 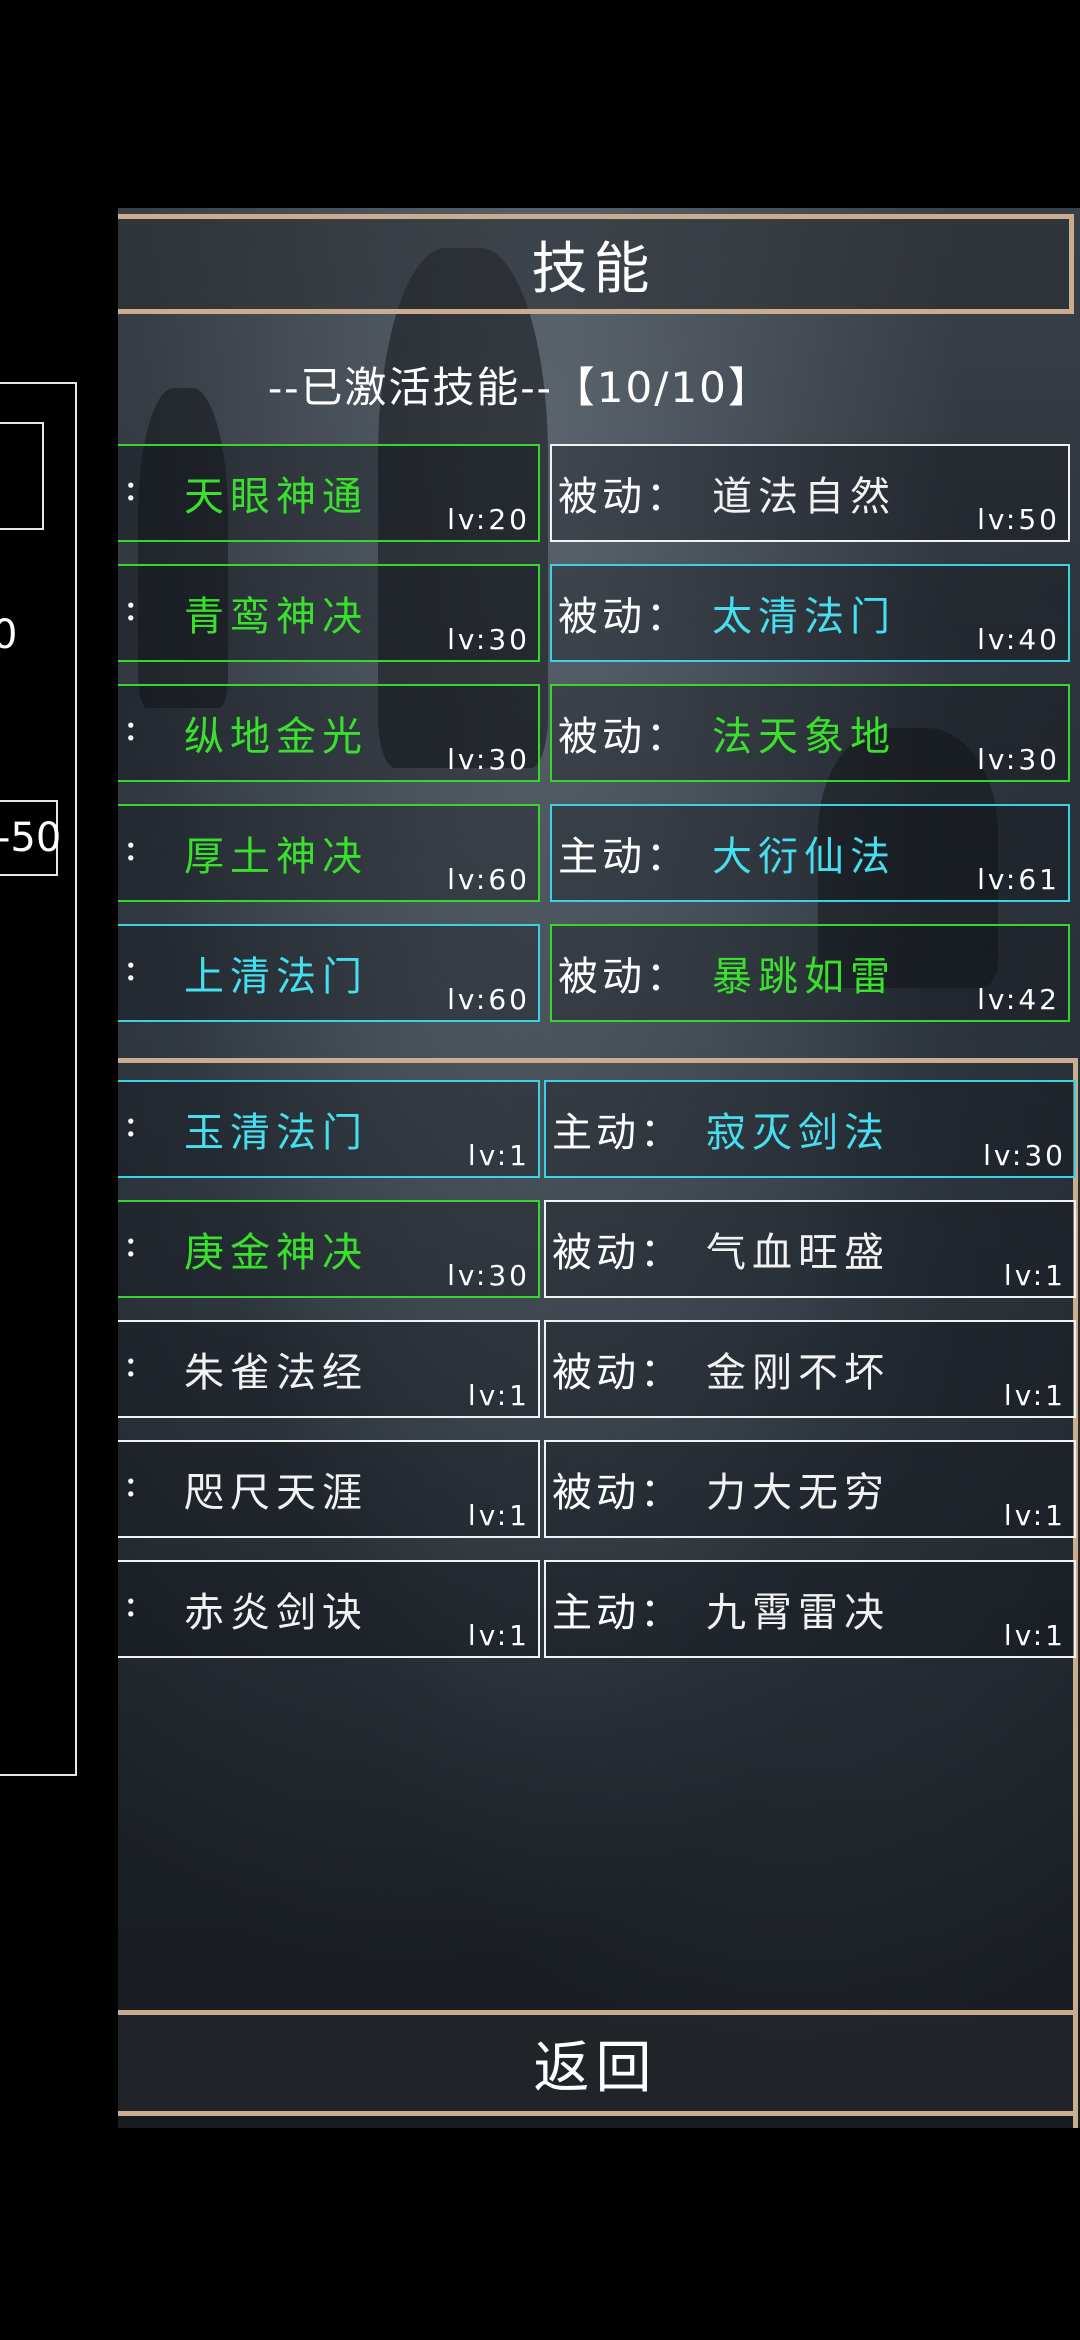 I want to click on skill-item: 主动： 九霄雷决 lv:1, so click(x=810, y=1609).